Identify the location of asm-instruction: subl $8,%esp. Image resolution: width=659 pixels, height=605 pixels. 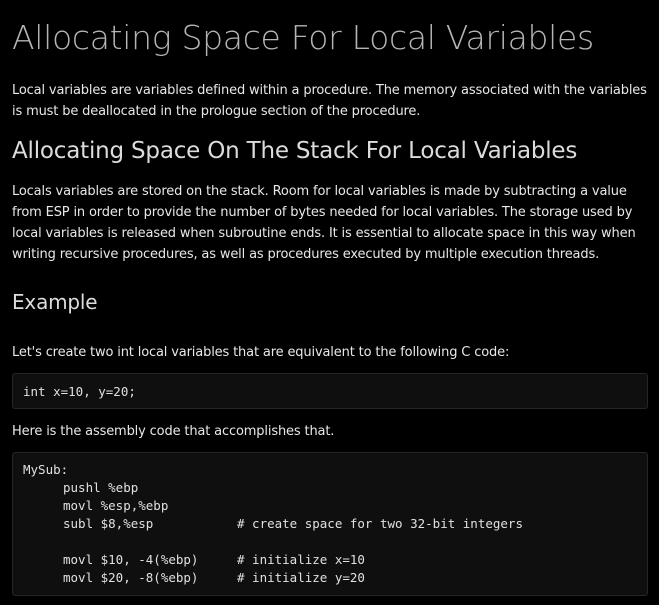
(108, 523).